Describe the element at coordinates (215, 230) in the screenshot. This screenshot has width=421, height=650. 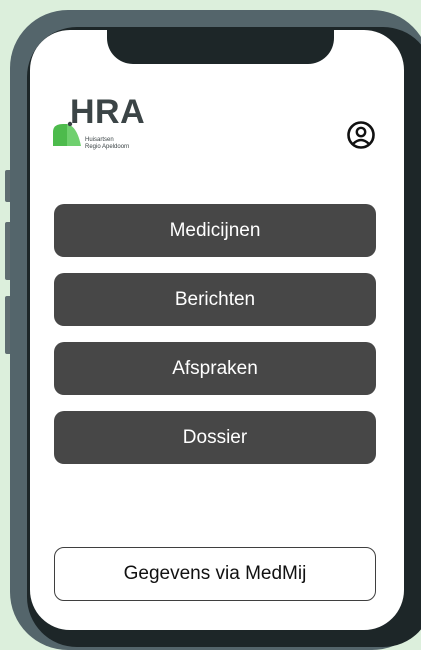
I see `medicijnen-button: Medicijnen` at that location.